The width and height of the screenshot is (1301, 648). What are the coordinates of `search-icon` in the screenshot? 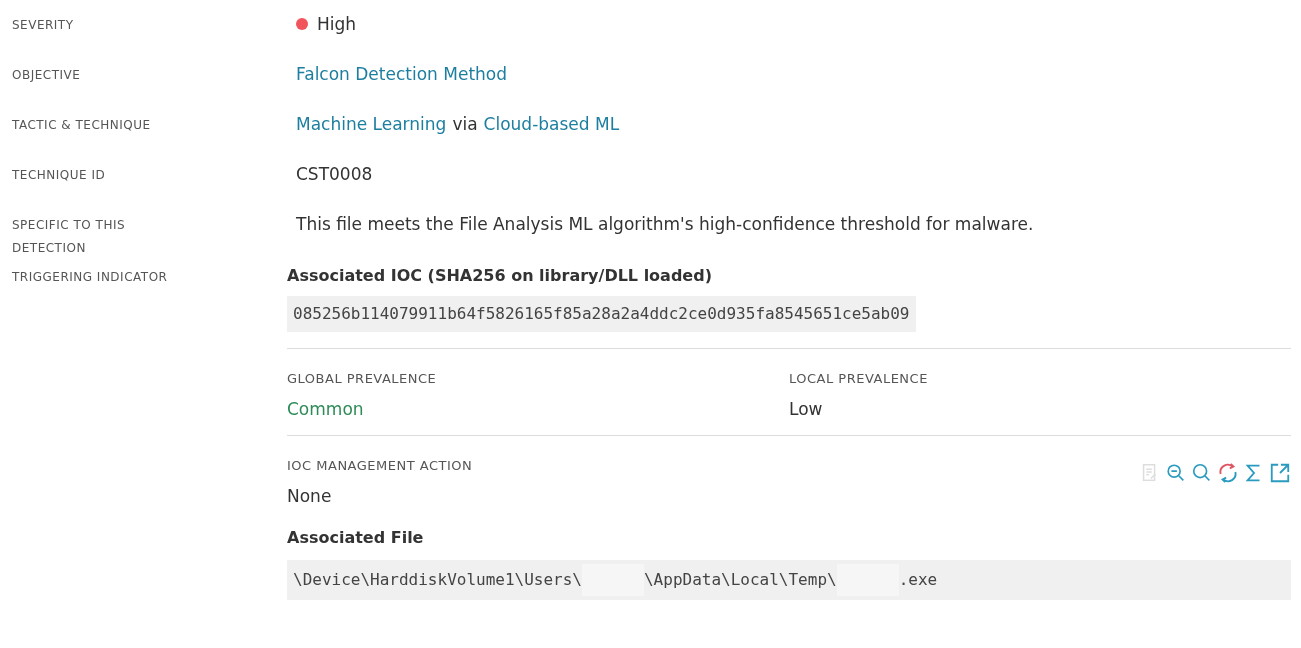 It's located at (1202, 473).